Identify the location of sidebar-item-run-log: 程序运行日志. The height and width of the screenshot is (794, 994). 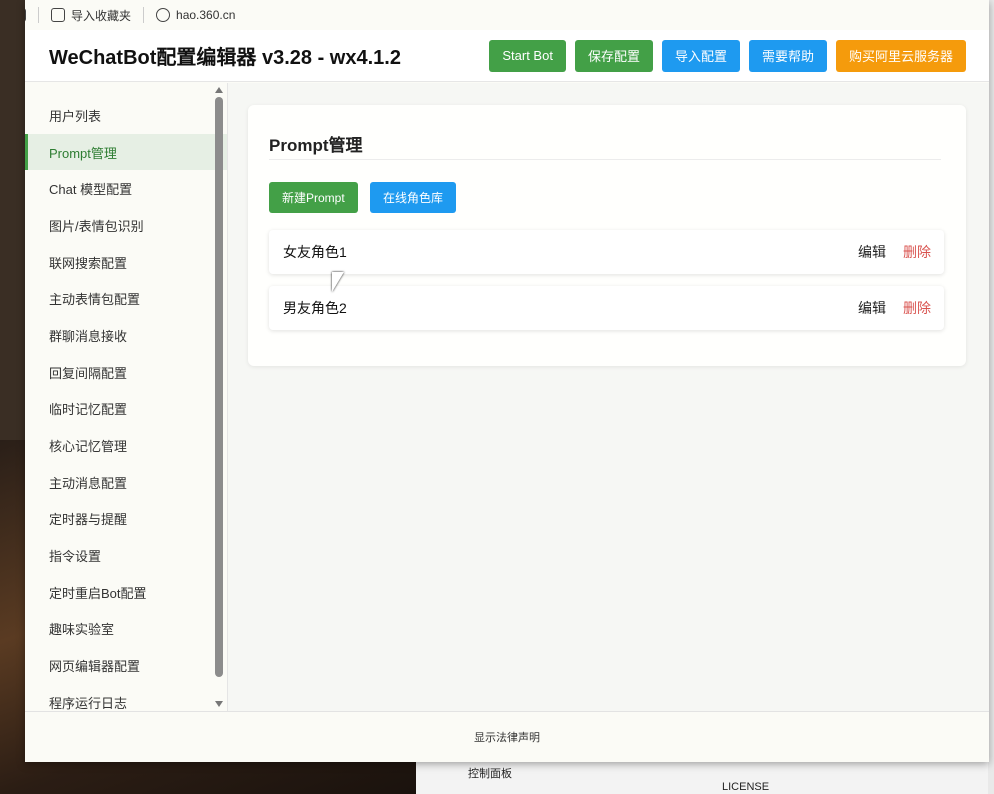
(126, 697).